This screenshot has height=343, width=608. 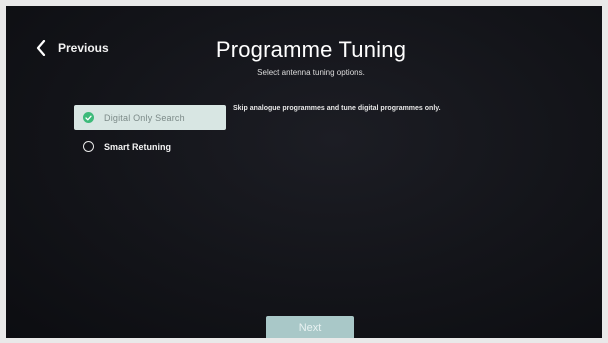 I want to click on option-digital-only-search: Digital Only Search, so click(x=150, y=117).